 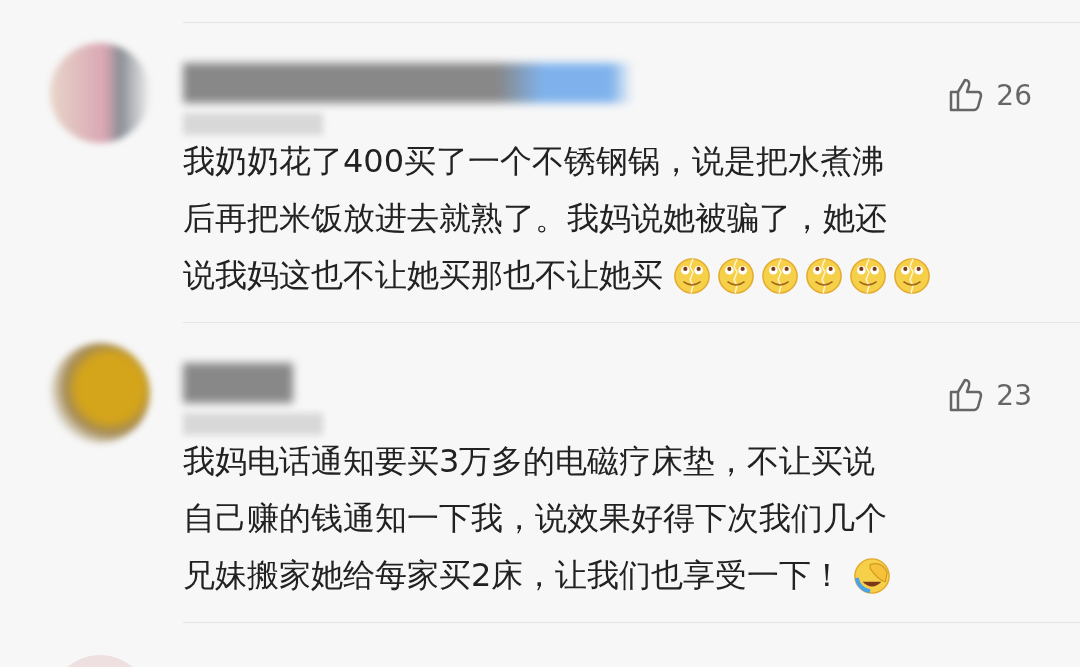 What do you see at coordinates (872, 575) in the screenshot?
I see `crying-face-icon` at bounding box center [872, 575].